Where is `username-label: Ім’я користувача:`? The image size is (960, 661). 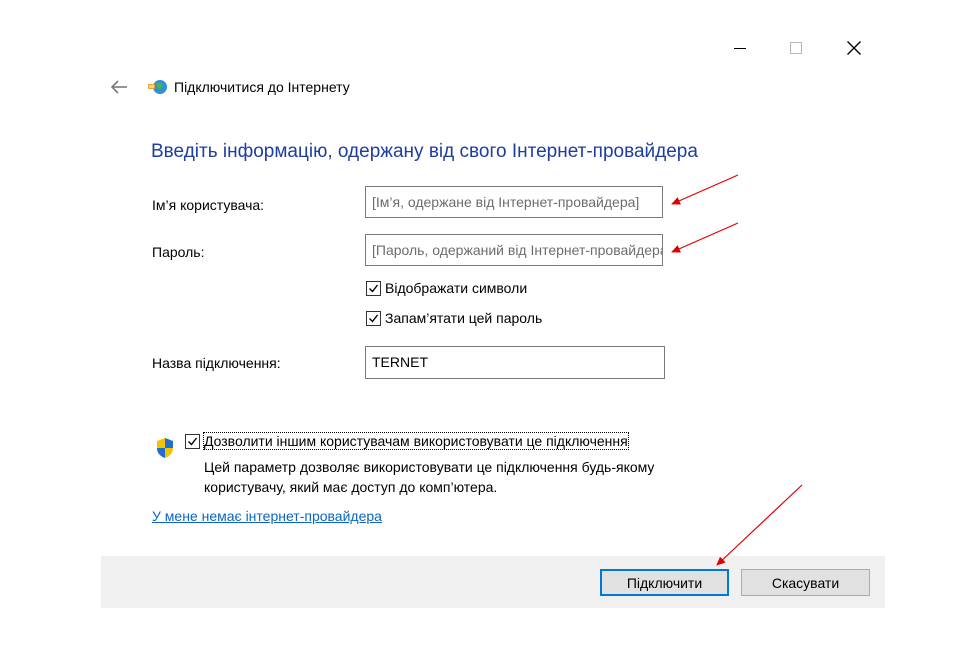 username-label: Ім’я користувача: is located at coordinates (208, 205).